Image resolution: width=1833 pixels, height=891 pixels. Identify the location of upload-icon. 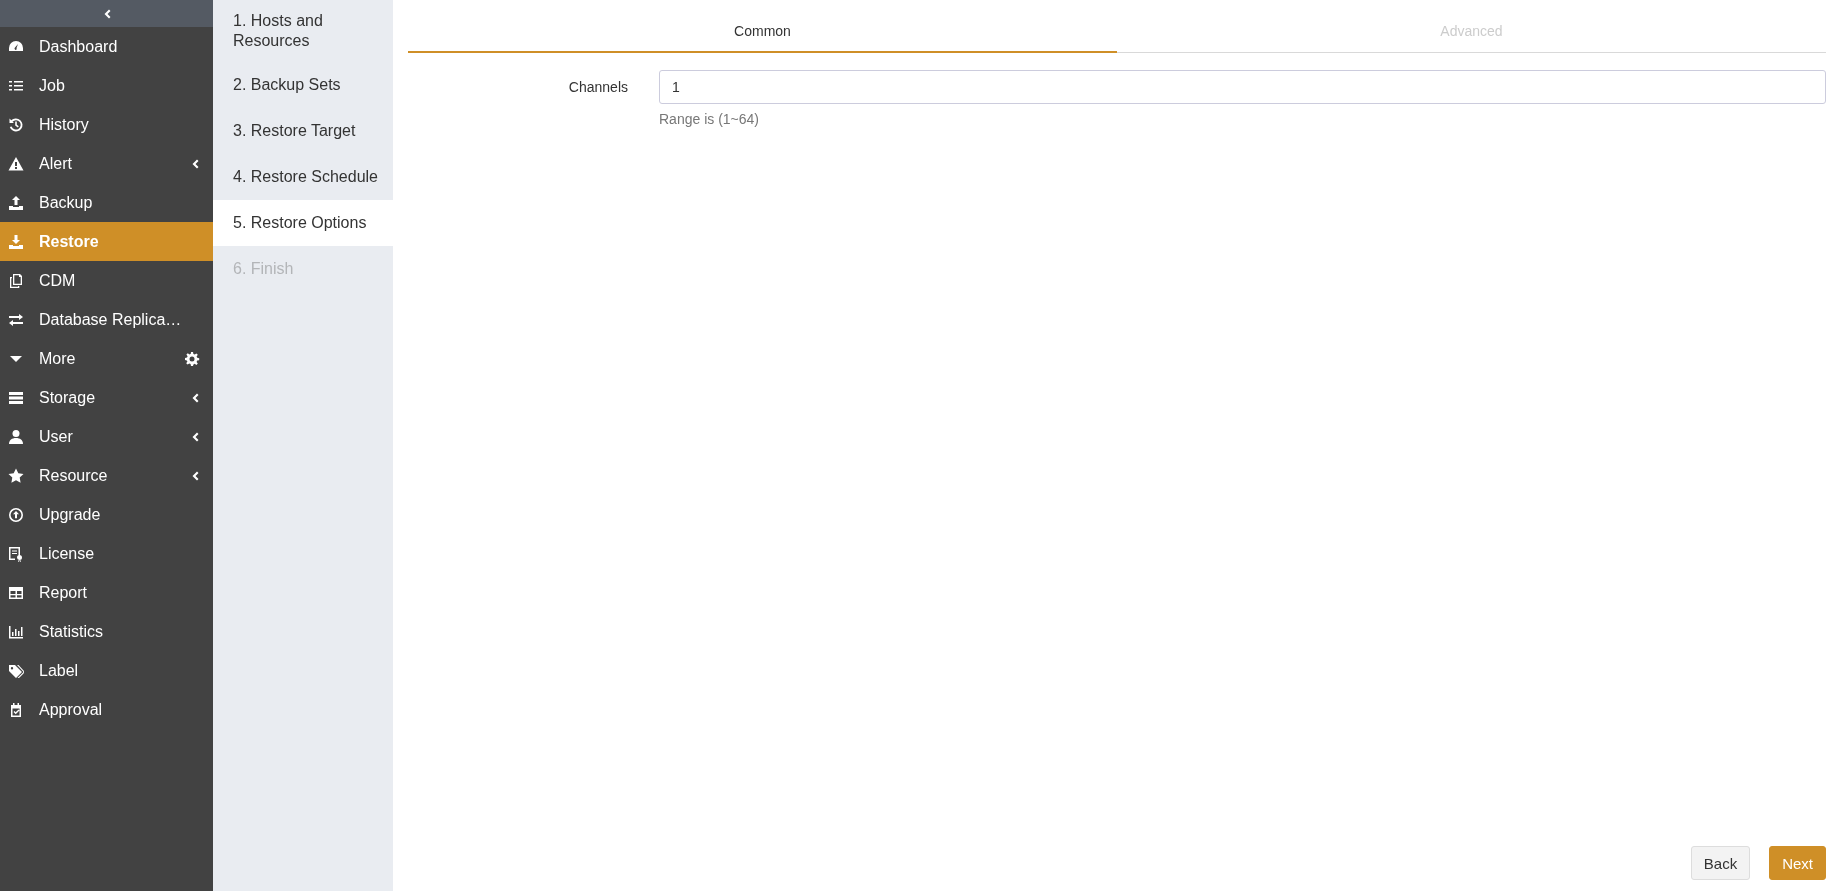
(16, 202).